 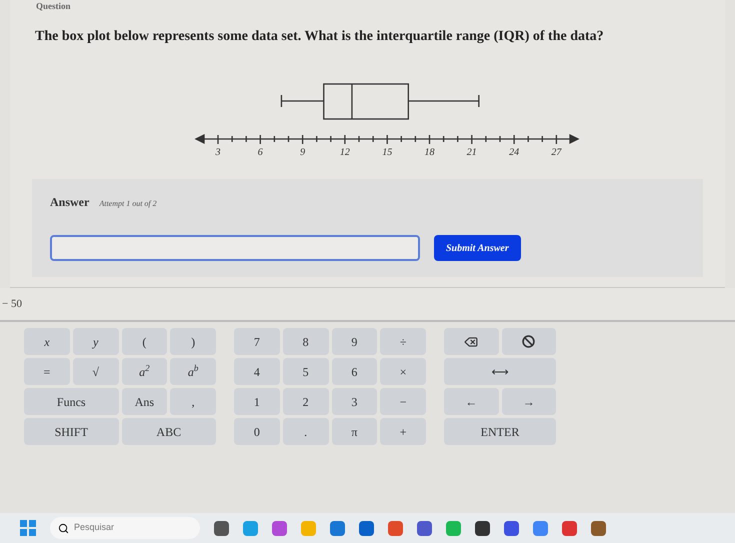 I want to click on keypad-key: 9, so click(x=355, y=341).